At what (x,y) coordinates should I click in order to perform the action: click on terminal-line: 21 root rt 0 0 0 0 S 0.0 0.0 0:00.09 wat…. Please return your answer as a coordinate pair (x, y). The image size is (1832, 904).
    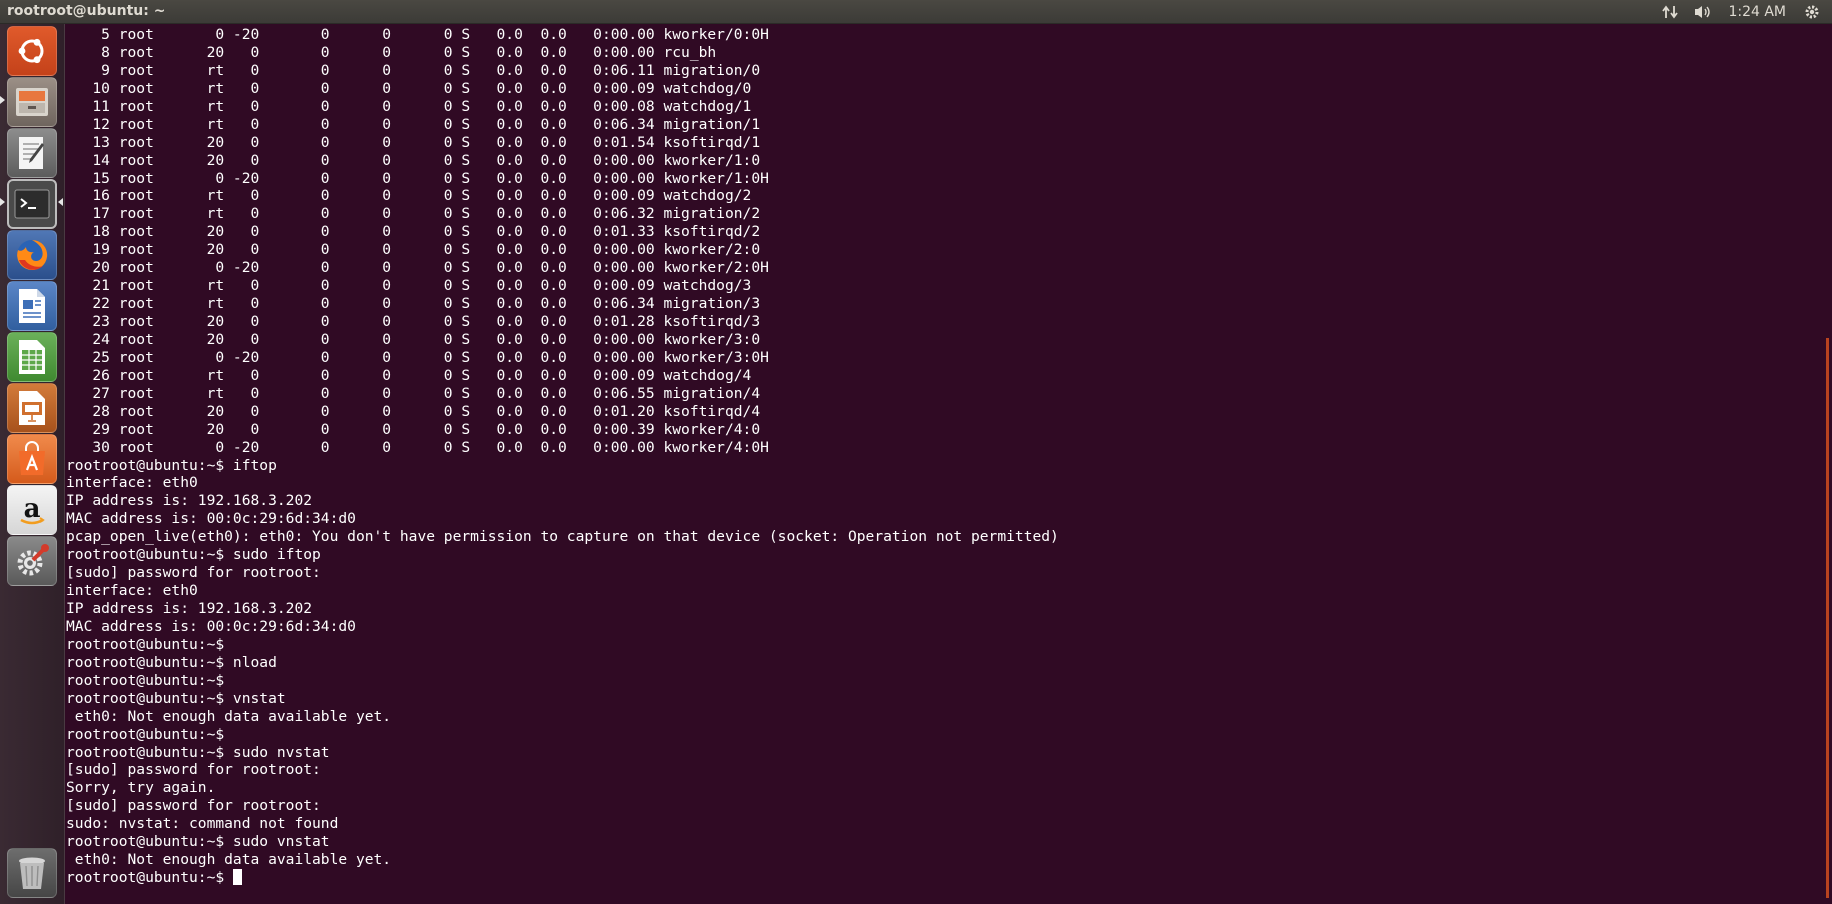
    Looking at the image, I should click on (409, 286).